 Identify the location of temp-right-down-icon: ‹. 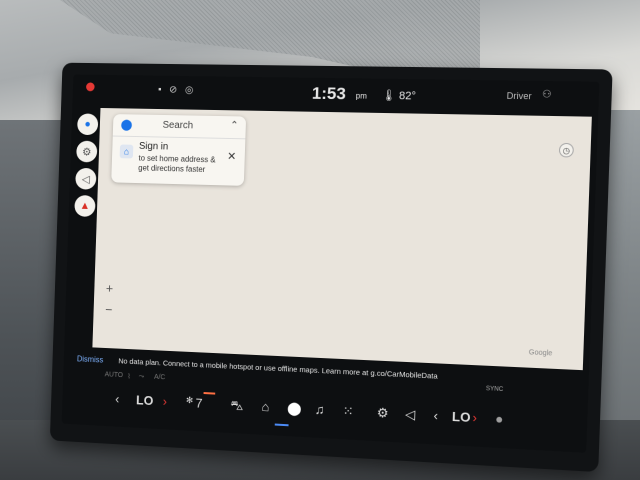
(435, 415).